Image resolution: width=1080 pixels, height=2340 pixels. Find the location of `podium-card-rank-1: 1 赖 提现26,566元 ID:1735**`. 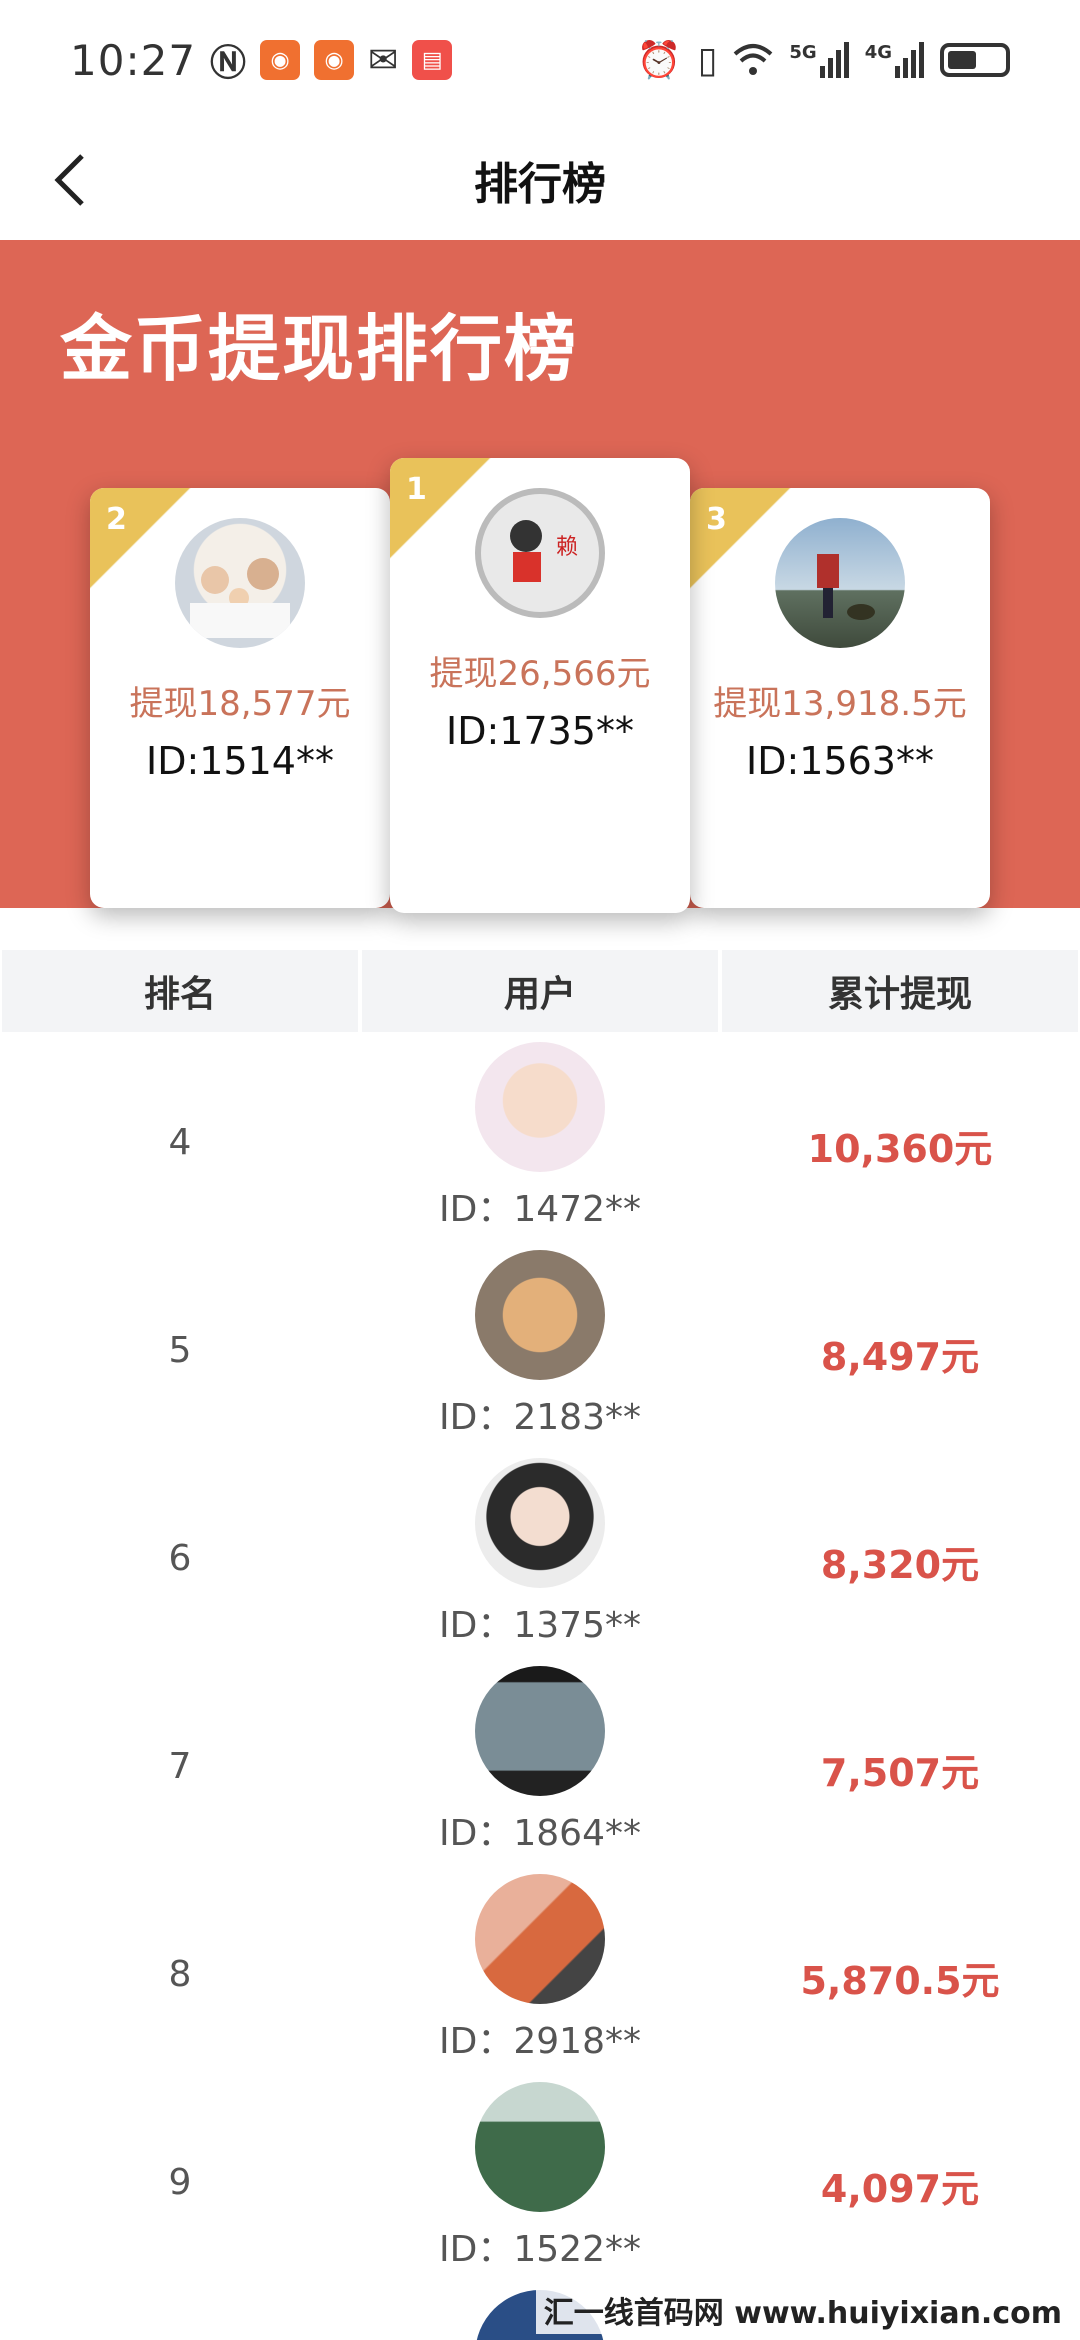

podium-card-rank-1: 1 赖 提现26,566元 ID:1735** is located at coordinates (540, 685).